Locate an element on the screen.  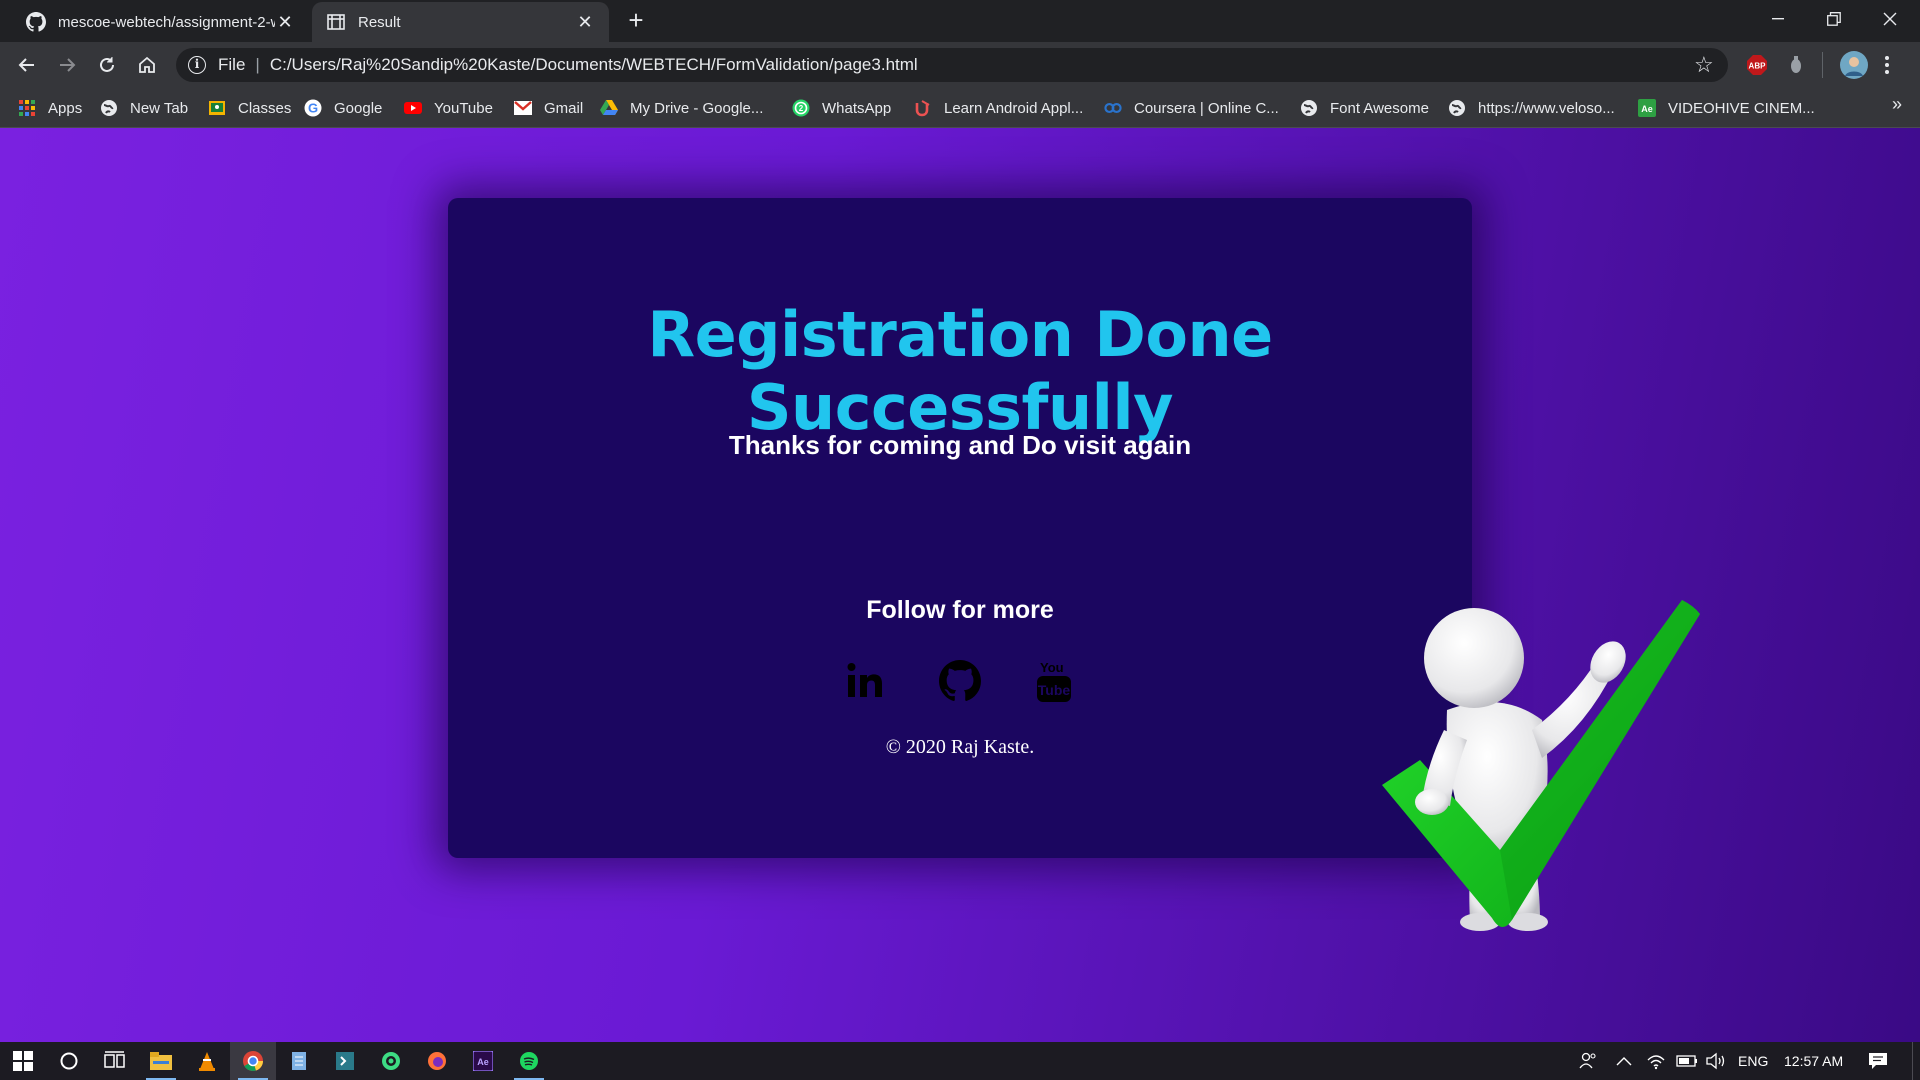
bookmark-star-icon: ☆ is located at coordinates (1705, 65).